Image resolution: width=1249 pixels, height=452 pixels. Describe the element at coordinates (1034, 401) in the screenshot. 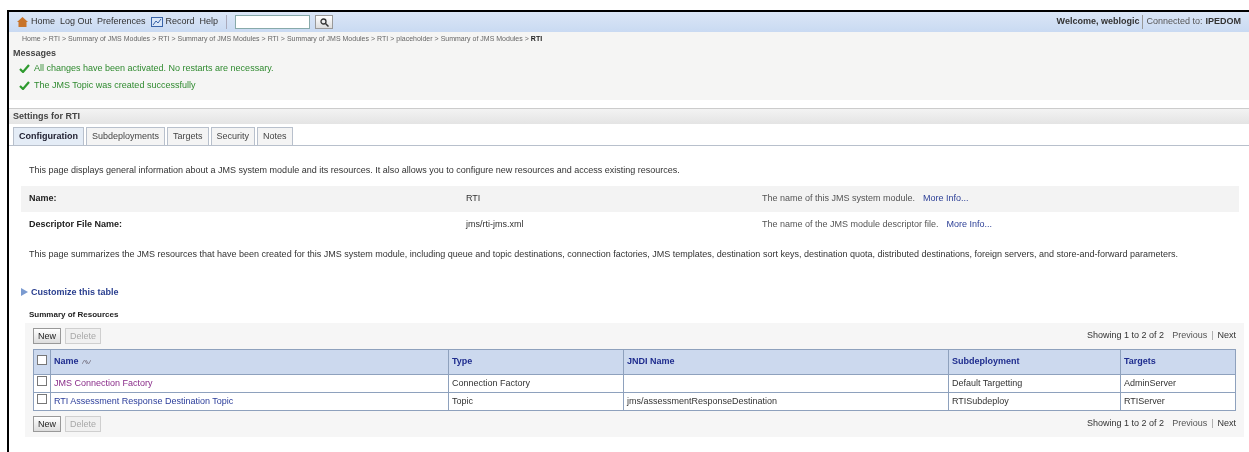

I see `table-cell: RTISubdeploy` at that location.